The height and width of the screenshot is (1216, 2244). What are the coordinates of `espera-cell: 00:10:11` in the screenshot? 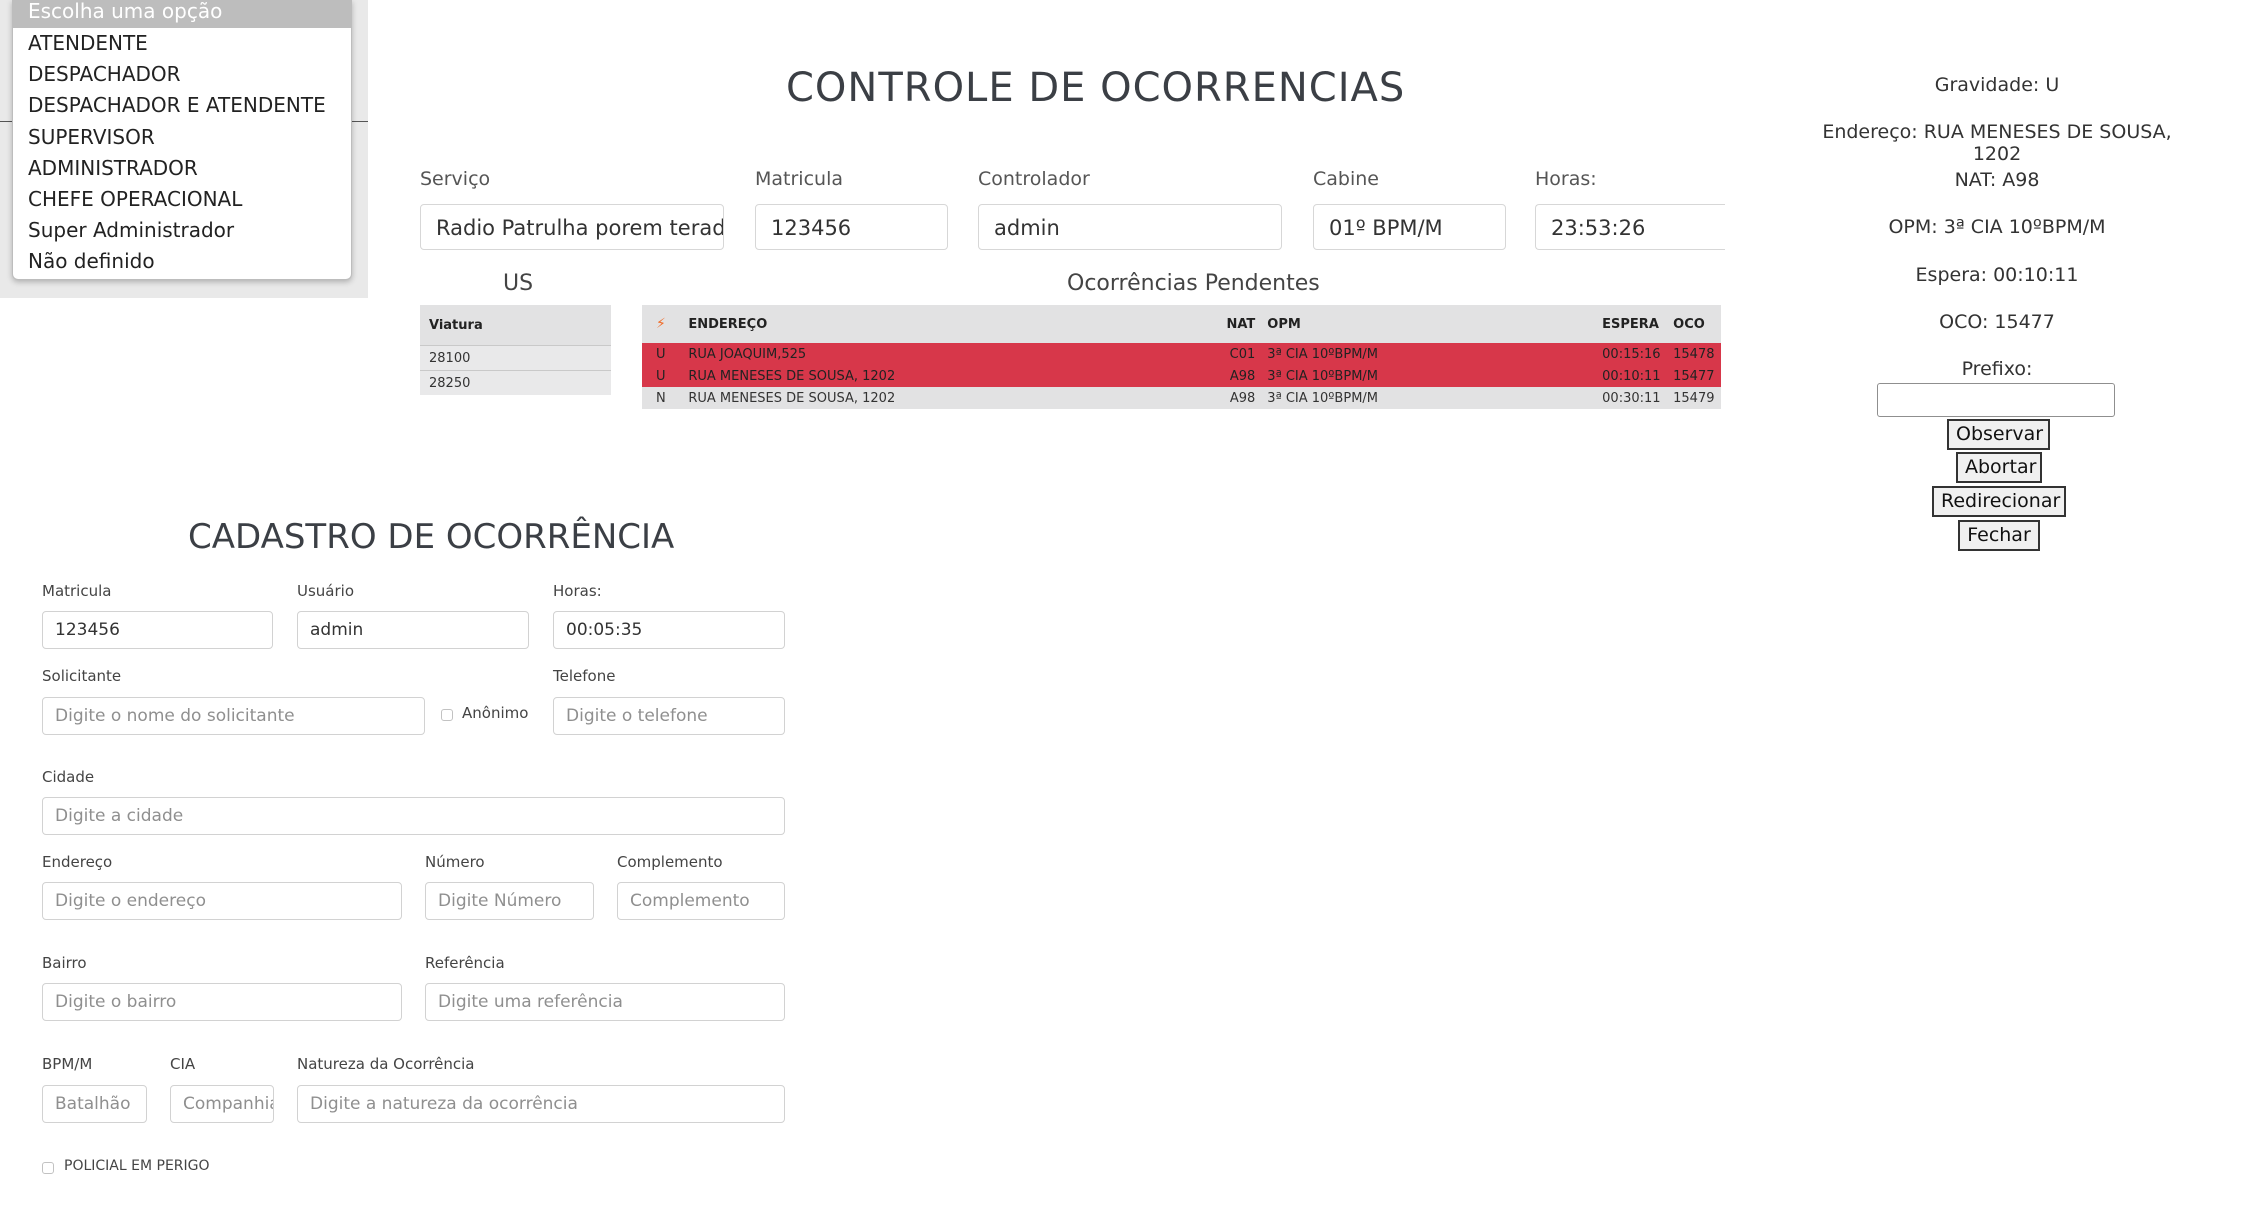 It's located at (1632, 376).